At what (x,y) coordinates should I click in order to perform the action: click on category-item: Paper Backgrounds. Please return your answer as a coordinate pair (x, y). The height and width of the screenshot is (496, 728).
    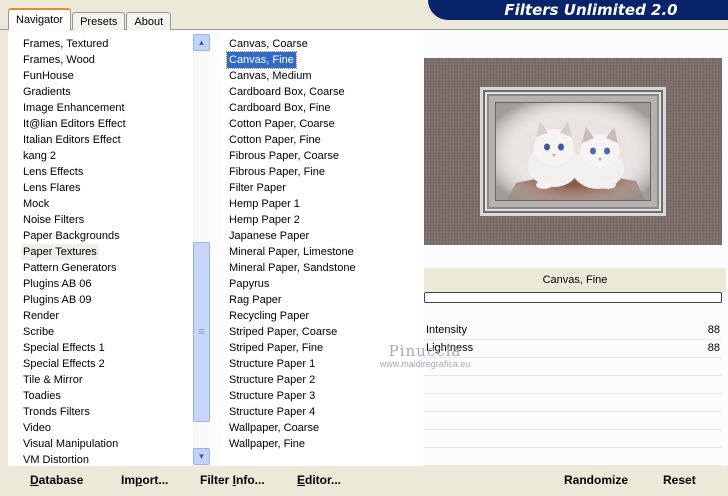
    Looking at the image, I should click on (74, 236).